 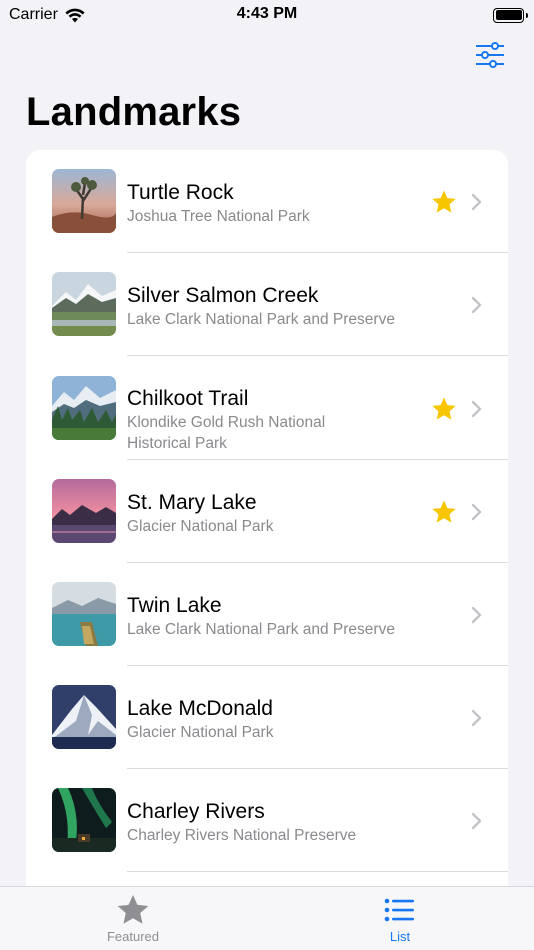 I want to click on tab-list: List, so click(x=400, y=918).